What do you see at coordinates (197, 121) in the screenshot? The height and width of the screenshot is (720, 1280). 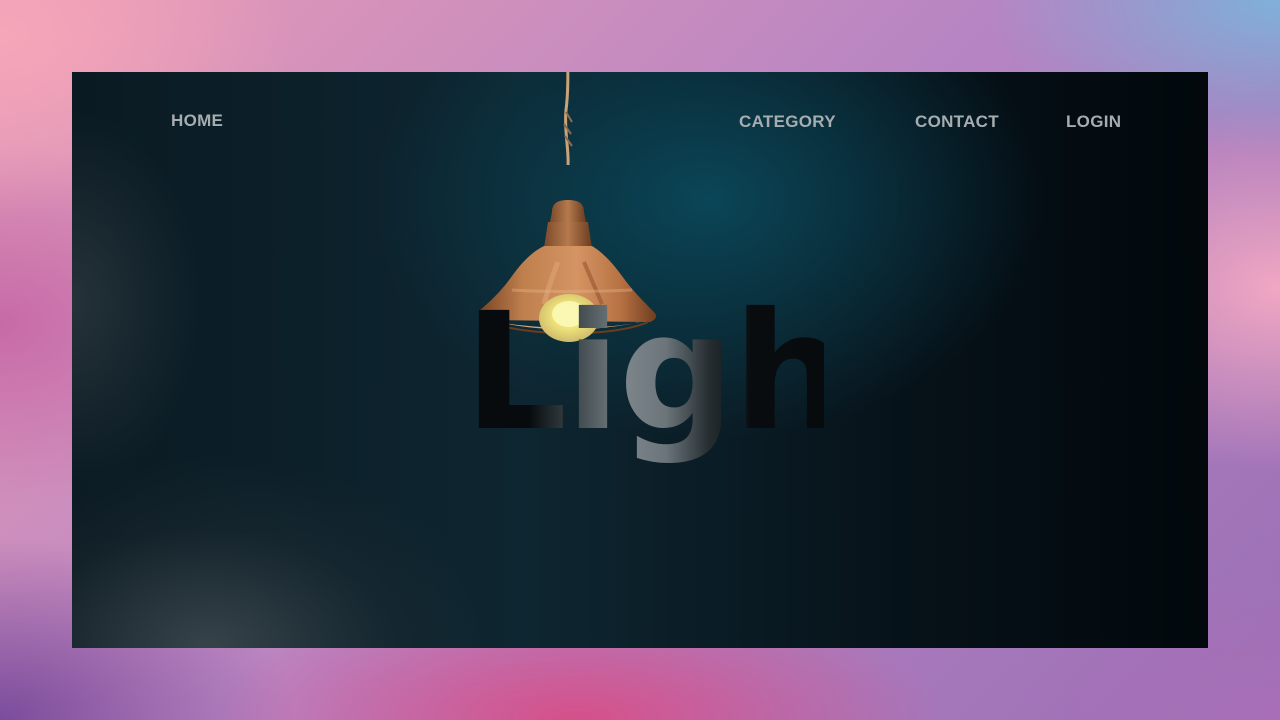 I see `nav-home-link: HOME` at bounding box center [197, 121].